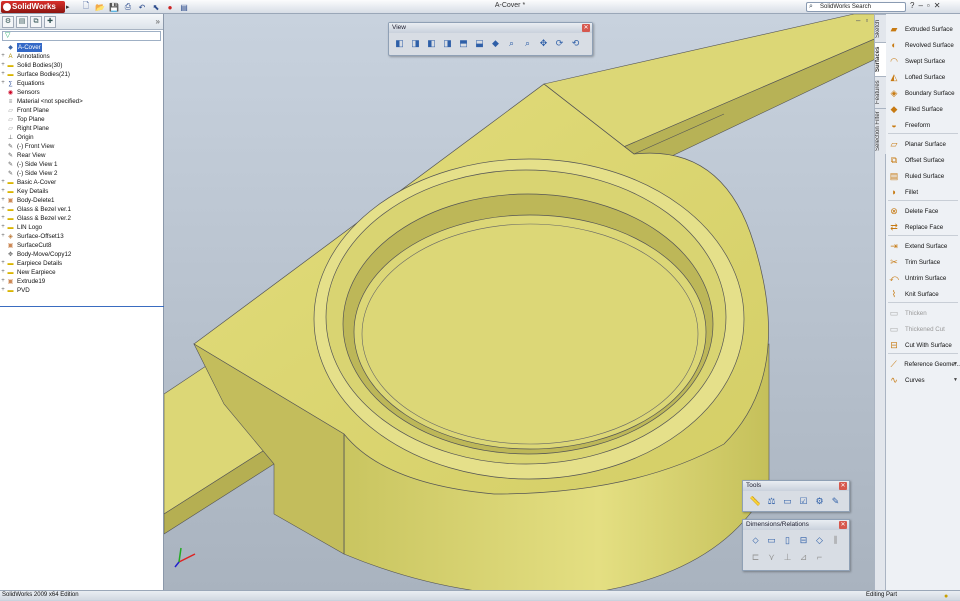 The height and width of the screenshot is (601, 960). I want to click on print-icon: ⎙, so click(128, 7).